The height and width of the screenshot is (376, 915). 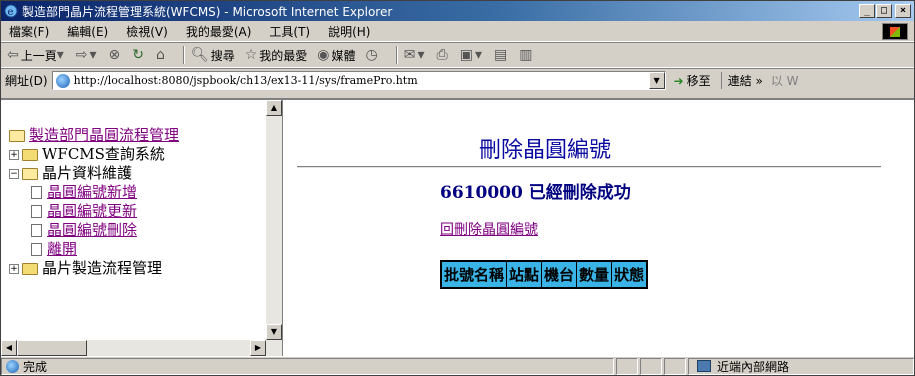 I want to click on tree-item-delete-link: 晶圓編號刪除, so click(x=92, y=230).